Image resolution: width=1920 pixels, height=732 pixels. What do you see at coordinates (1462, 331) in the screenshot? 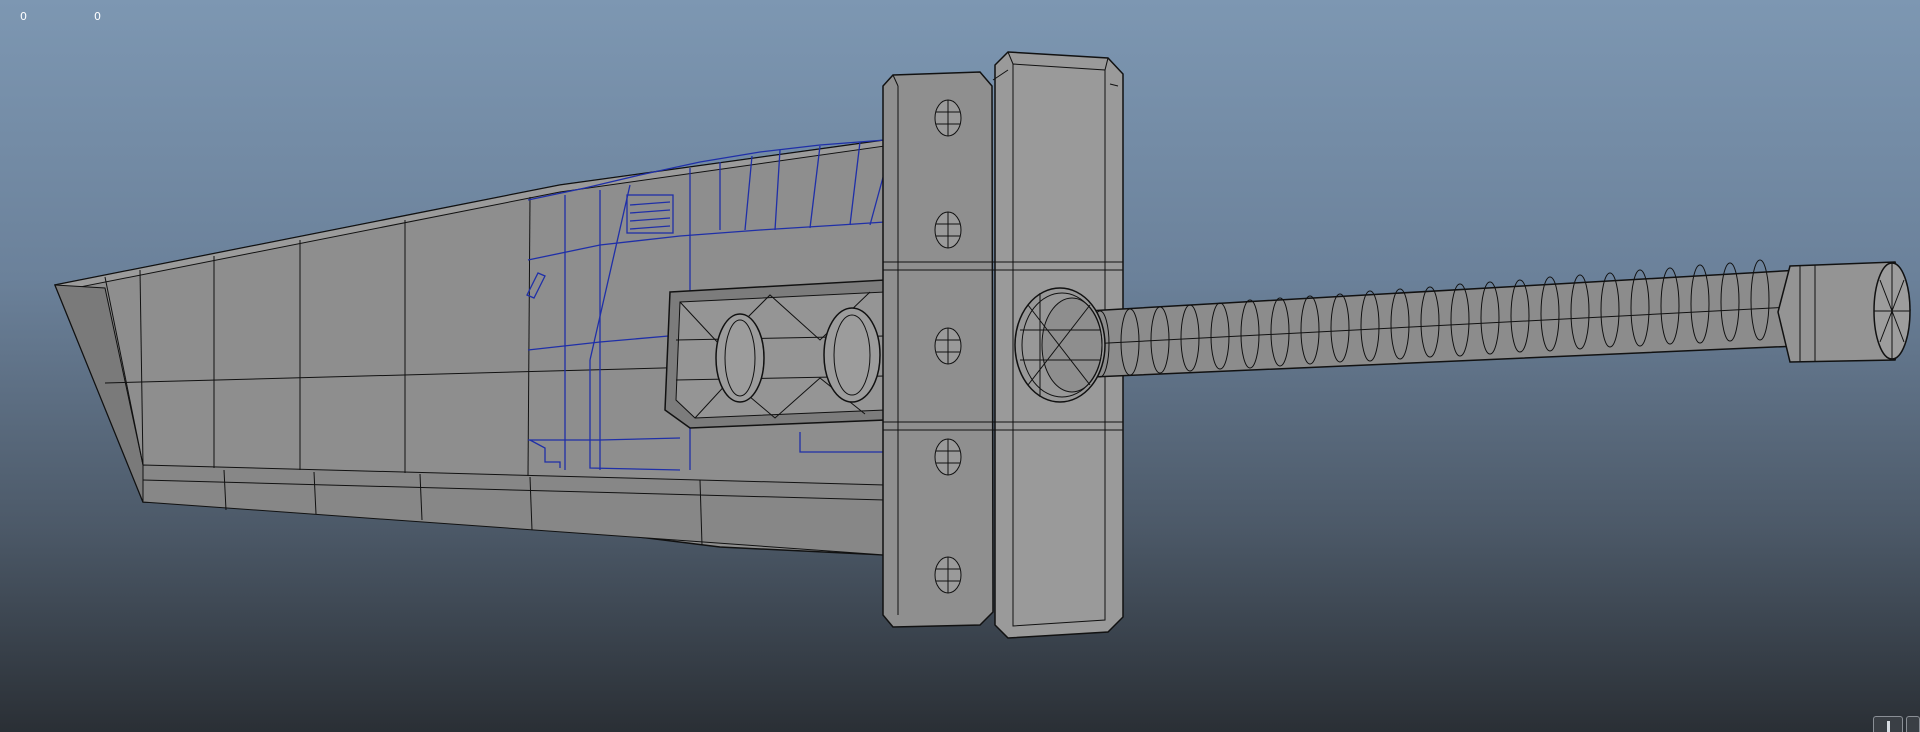
I see `handle-mesh` at bounding box center [1462, 331].